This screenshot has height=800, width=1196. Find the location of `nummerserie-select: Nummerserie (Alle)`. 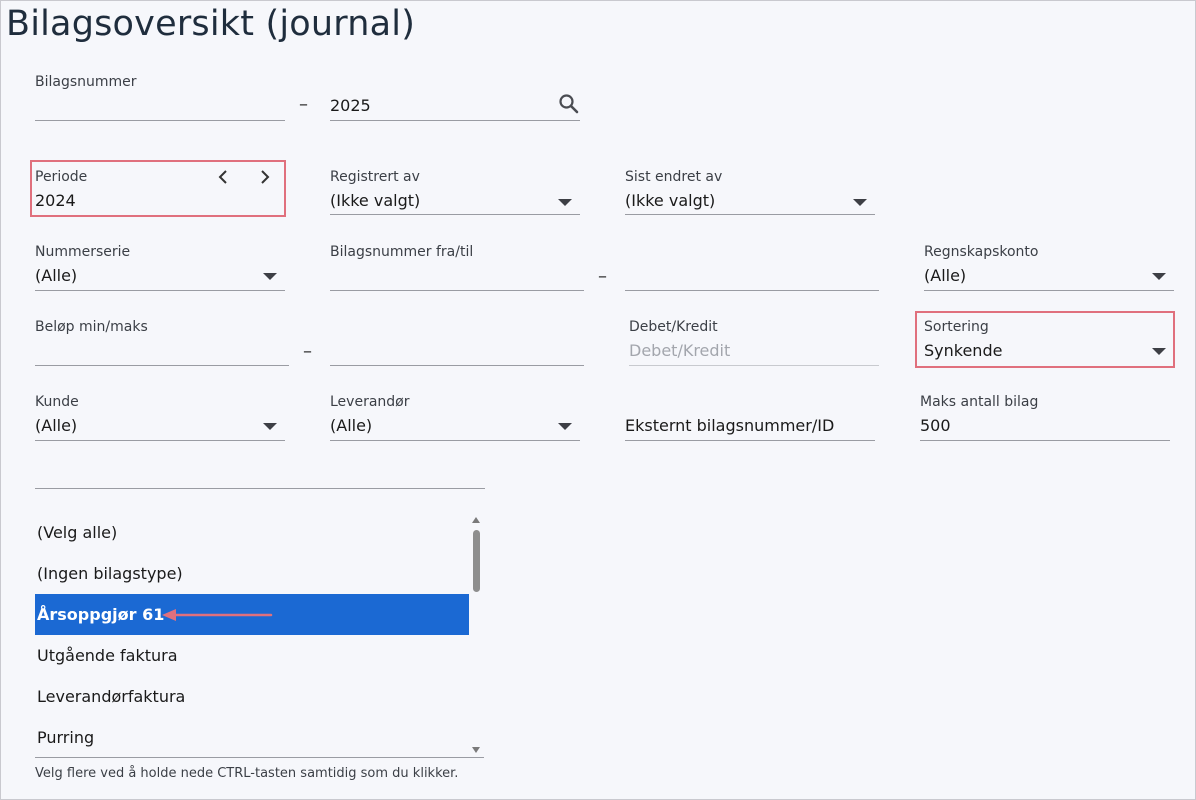

nummerserie-select: Nummerserie (Alle) is located at coordinates (160, 268).